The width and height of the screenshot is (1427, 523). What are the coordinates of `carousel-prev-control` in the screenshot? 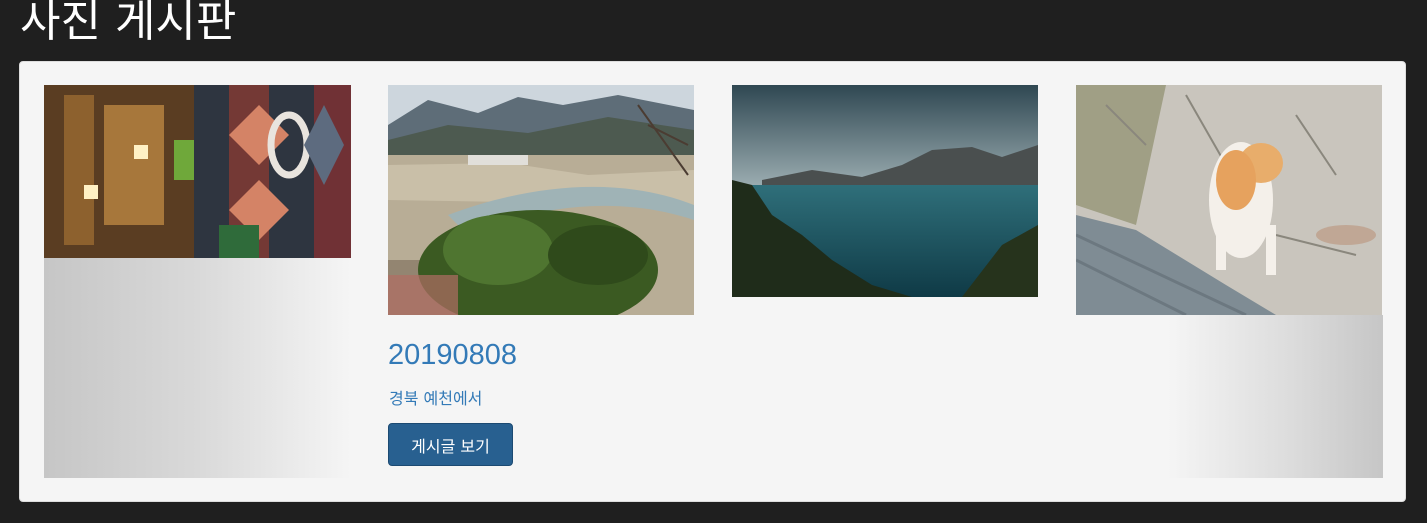 It's located at (197, 368).